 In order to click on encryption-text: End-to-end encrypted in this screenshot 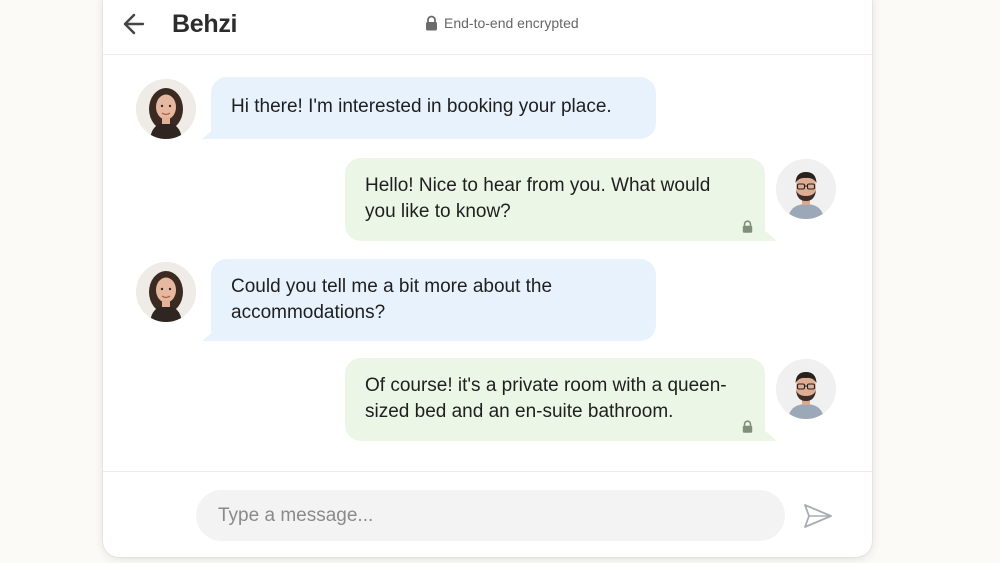, I will do `click(511, 23)`.